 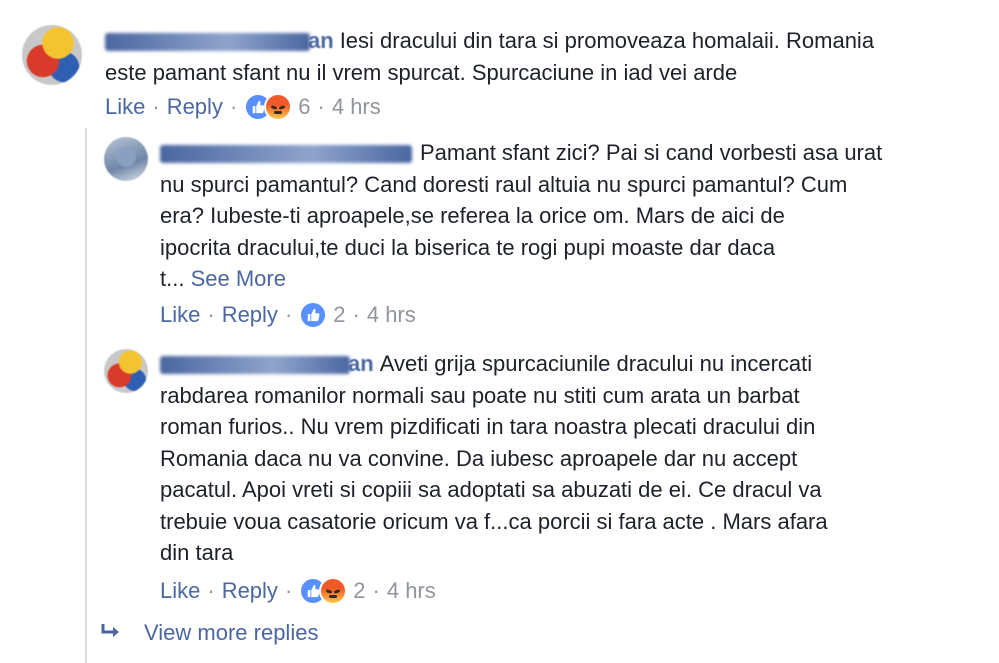 I want to click on view-more-replies-label: View more replies, so click(x=231, y=633).